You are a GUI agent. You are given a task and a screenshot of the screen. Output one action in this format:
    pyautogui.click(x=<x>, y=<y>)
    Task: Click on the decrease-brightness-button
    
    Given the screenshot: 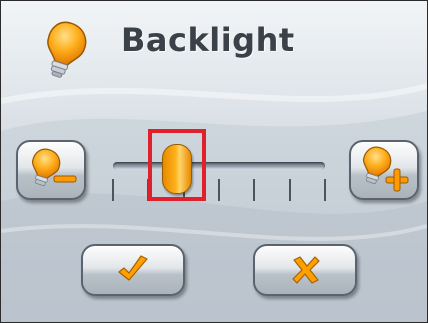 What is the action you would take?
    pyautogui.click(x=51, y=170)
    